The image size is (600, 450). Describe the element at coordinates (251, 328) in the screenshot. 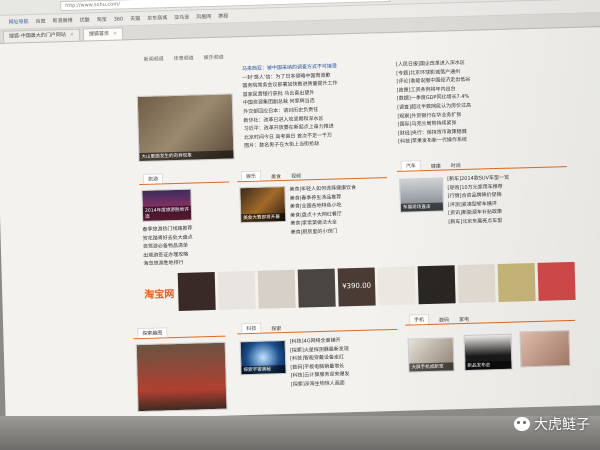

I see `tab-tech: 科技` at that location.